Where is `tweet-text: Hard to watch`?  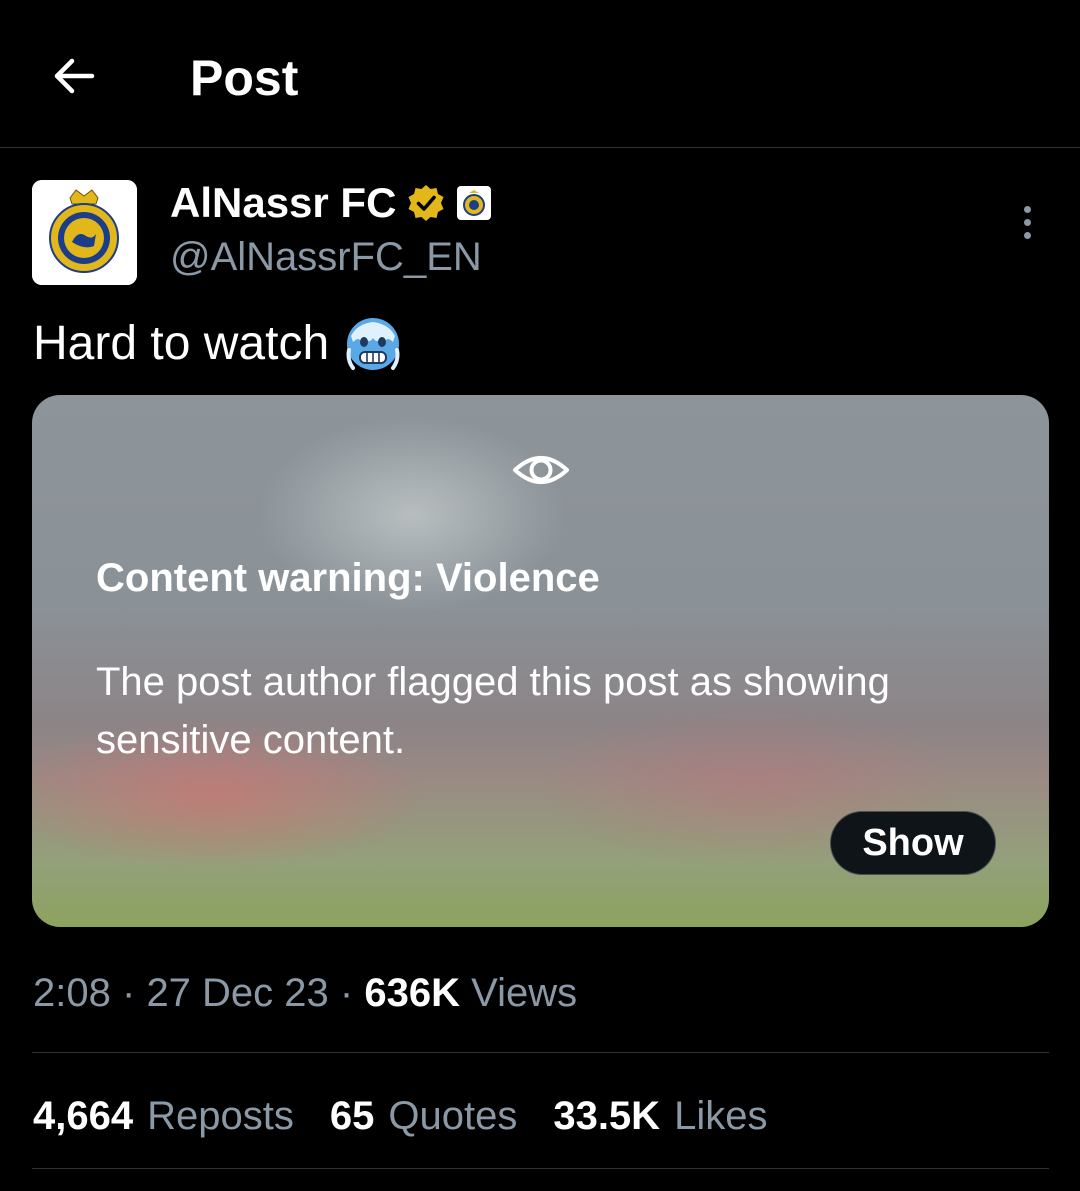 tweet-text: Hard to watch is located at coordinates (218, 344).